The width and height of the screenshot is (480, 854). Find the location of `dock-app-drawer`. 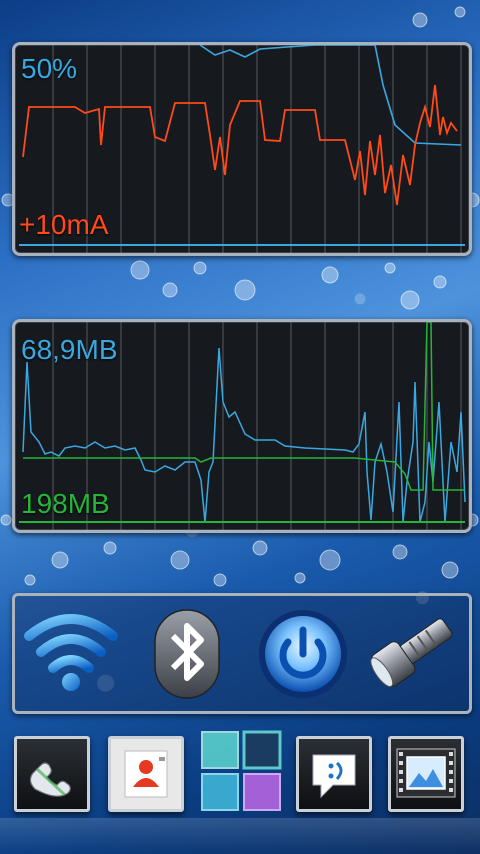

dock-app-drawer is located at coordinates (241, 770).